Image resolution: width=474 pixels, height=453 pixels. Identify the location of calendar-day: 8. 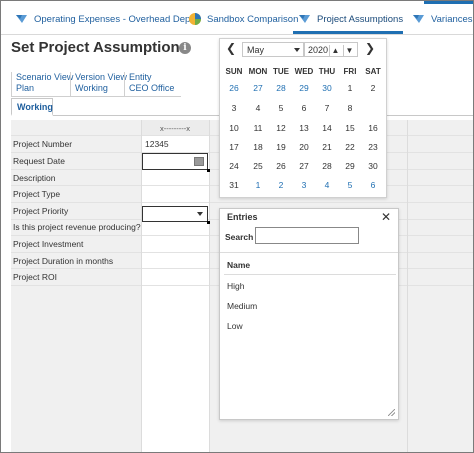
(350, 108).